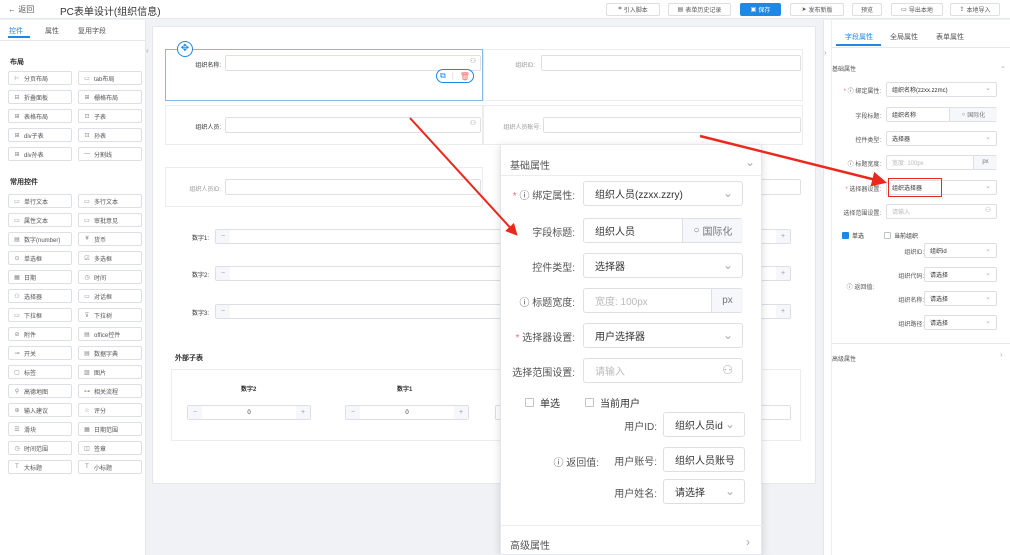 The height and width of the screenshot is (555, 1010). I want to click on arrow-to-selector-setting, so click(793, 160).